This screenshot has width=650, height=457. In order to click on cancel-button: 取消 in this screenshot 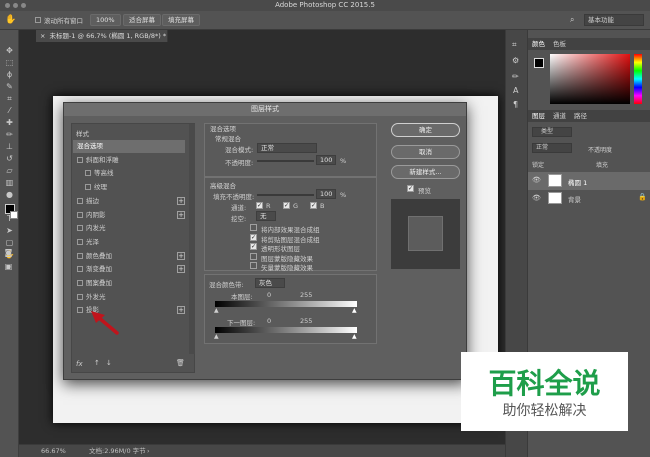, I will do `click(425, 152)`.